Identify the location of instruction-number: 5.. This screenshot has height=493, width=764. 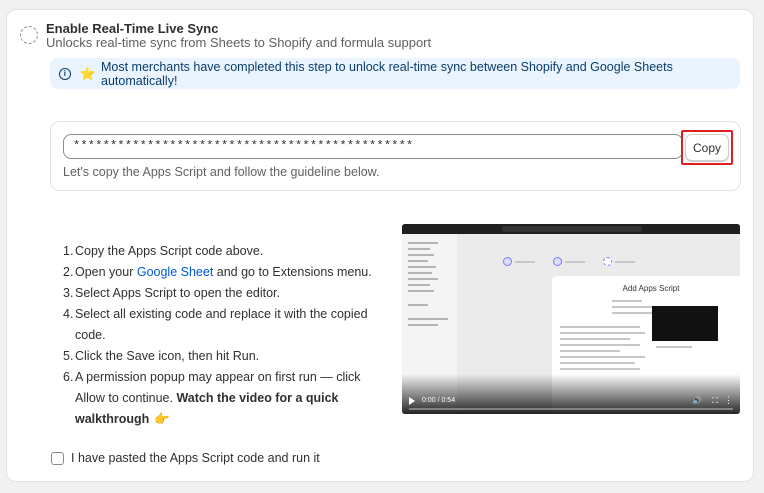
(68, 356).